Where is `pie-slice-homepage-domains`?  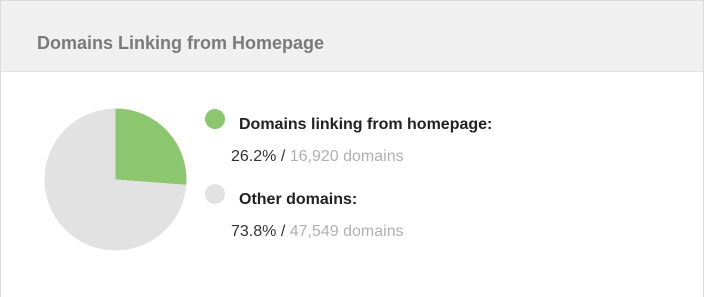 pie-slice-homepage-domains is located at coordinates (151, 146).